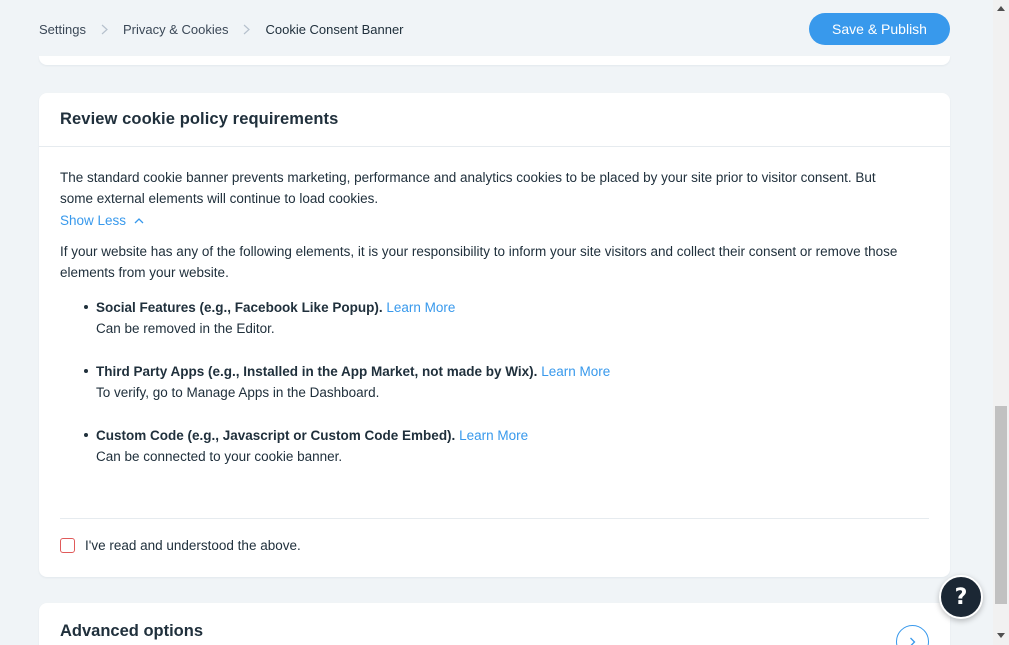  What do you see at coordinates (1001, 322) in the screenshot?
I see `scrollbar` at bounding box center [1001, 322].